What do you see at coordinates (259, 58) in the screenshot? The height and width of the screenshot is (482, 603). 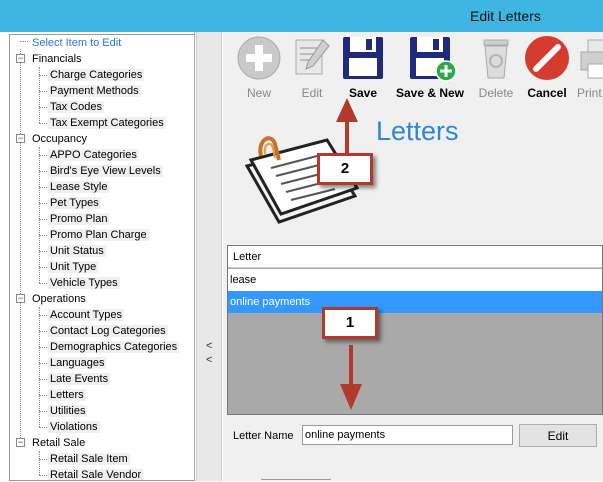 I see `plus-circle-icon` at bounding box center [259, 58].